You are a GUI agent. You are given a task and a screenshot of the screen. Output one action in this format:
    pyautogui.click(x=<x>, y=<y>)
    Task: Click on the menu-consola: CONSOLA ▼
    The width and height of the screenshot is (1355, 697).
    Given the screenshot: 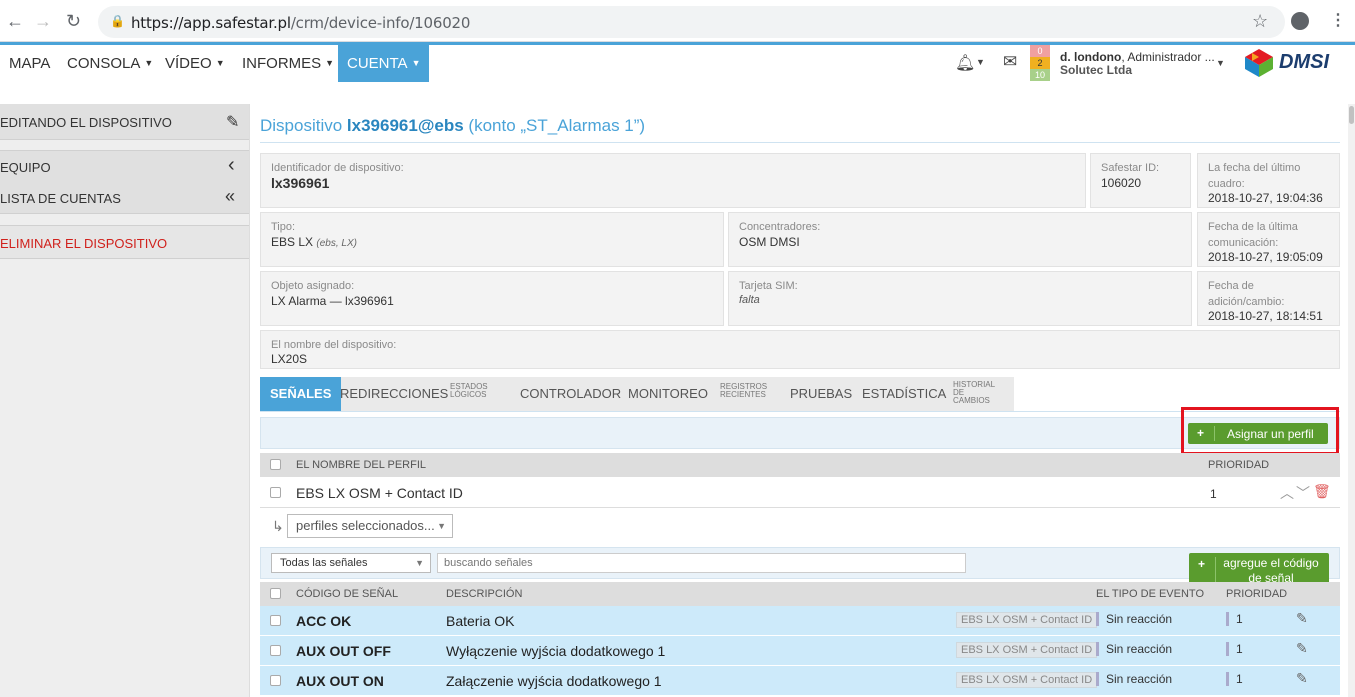 What is the action you would take?
    pyautogui.click(x=110, y=63)
    